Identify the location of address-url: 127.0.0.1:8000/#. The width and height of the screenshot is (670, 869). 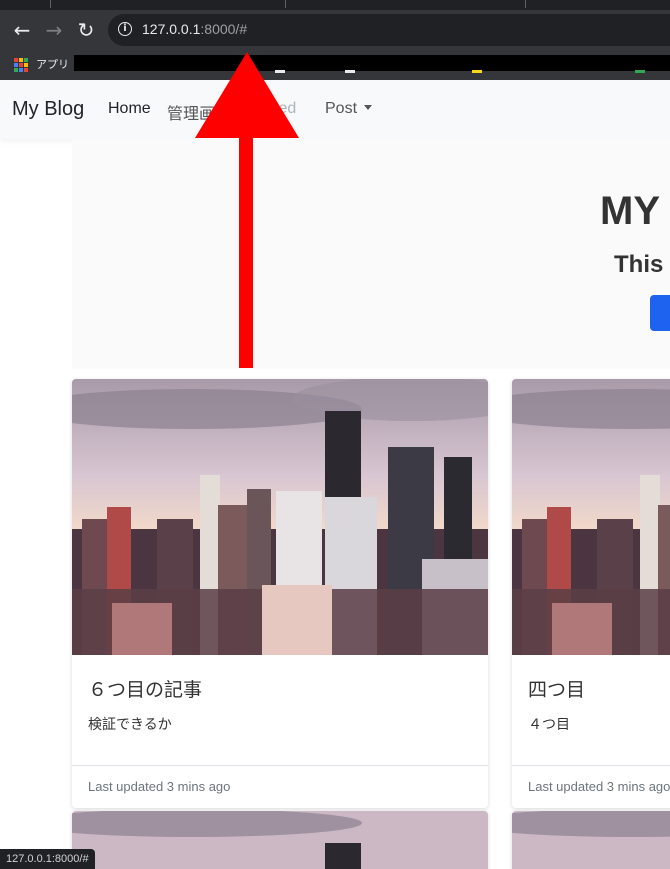
(194, 29).